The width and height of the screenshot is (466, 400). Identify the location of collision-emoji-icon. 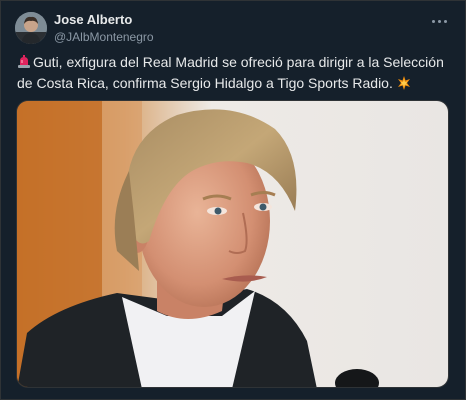
(404, 85).